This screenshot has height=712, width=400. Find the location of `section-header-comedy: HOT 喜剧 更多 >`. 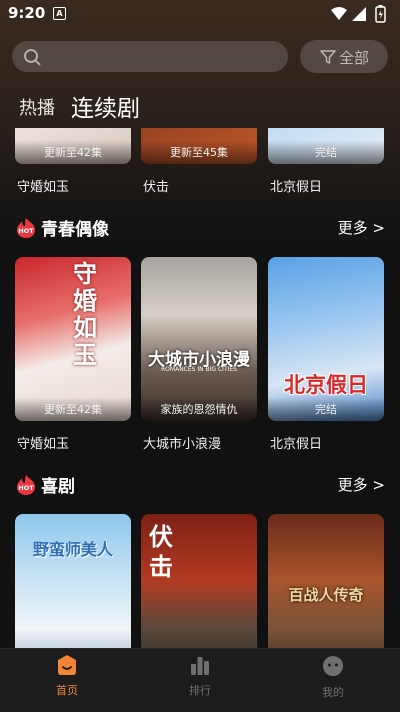

section-header-comedy: HOT 喜剧 更多 > is located at coordinates (200, 484).